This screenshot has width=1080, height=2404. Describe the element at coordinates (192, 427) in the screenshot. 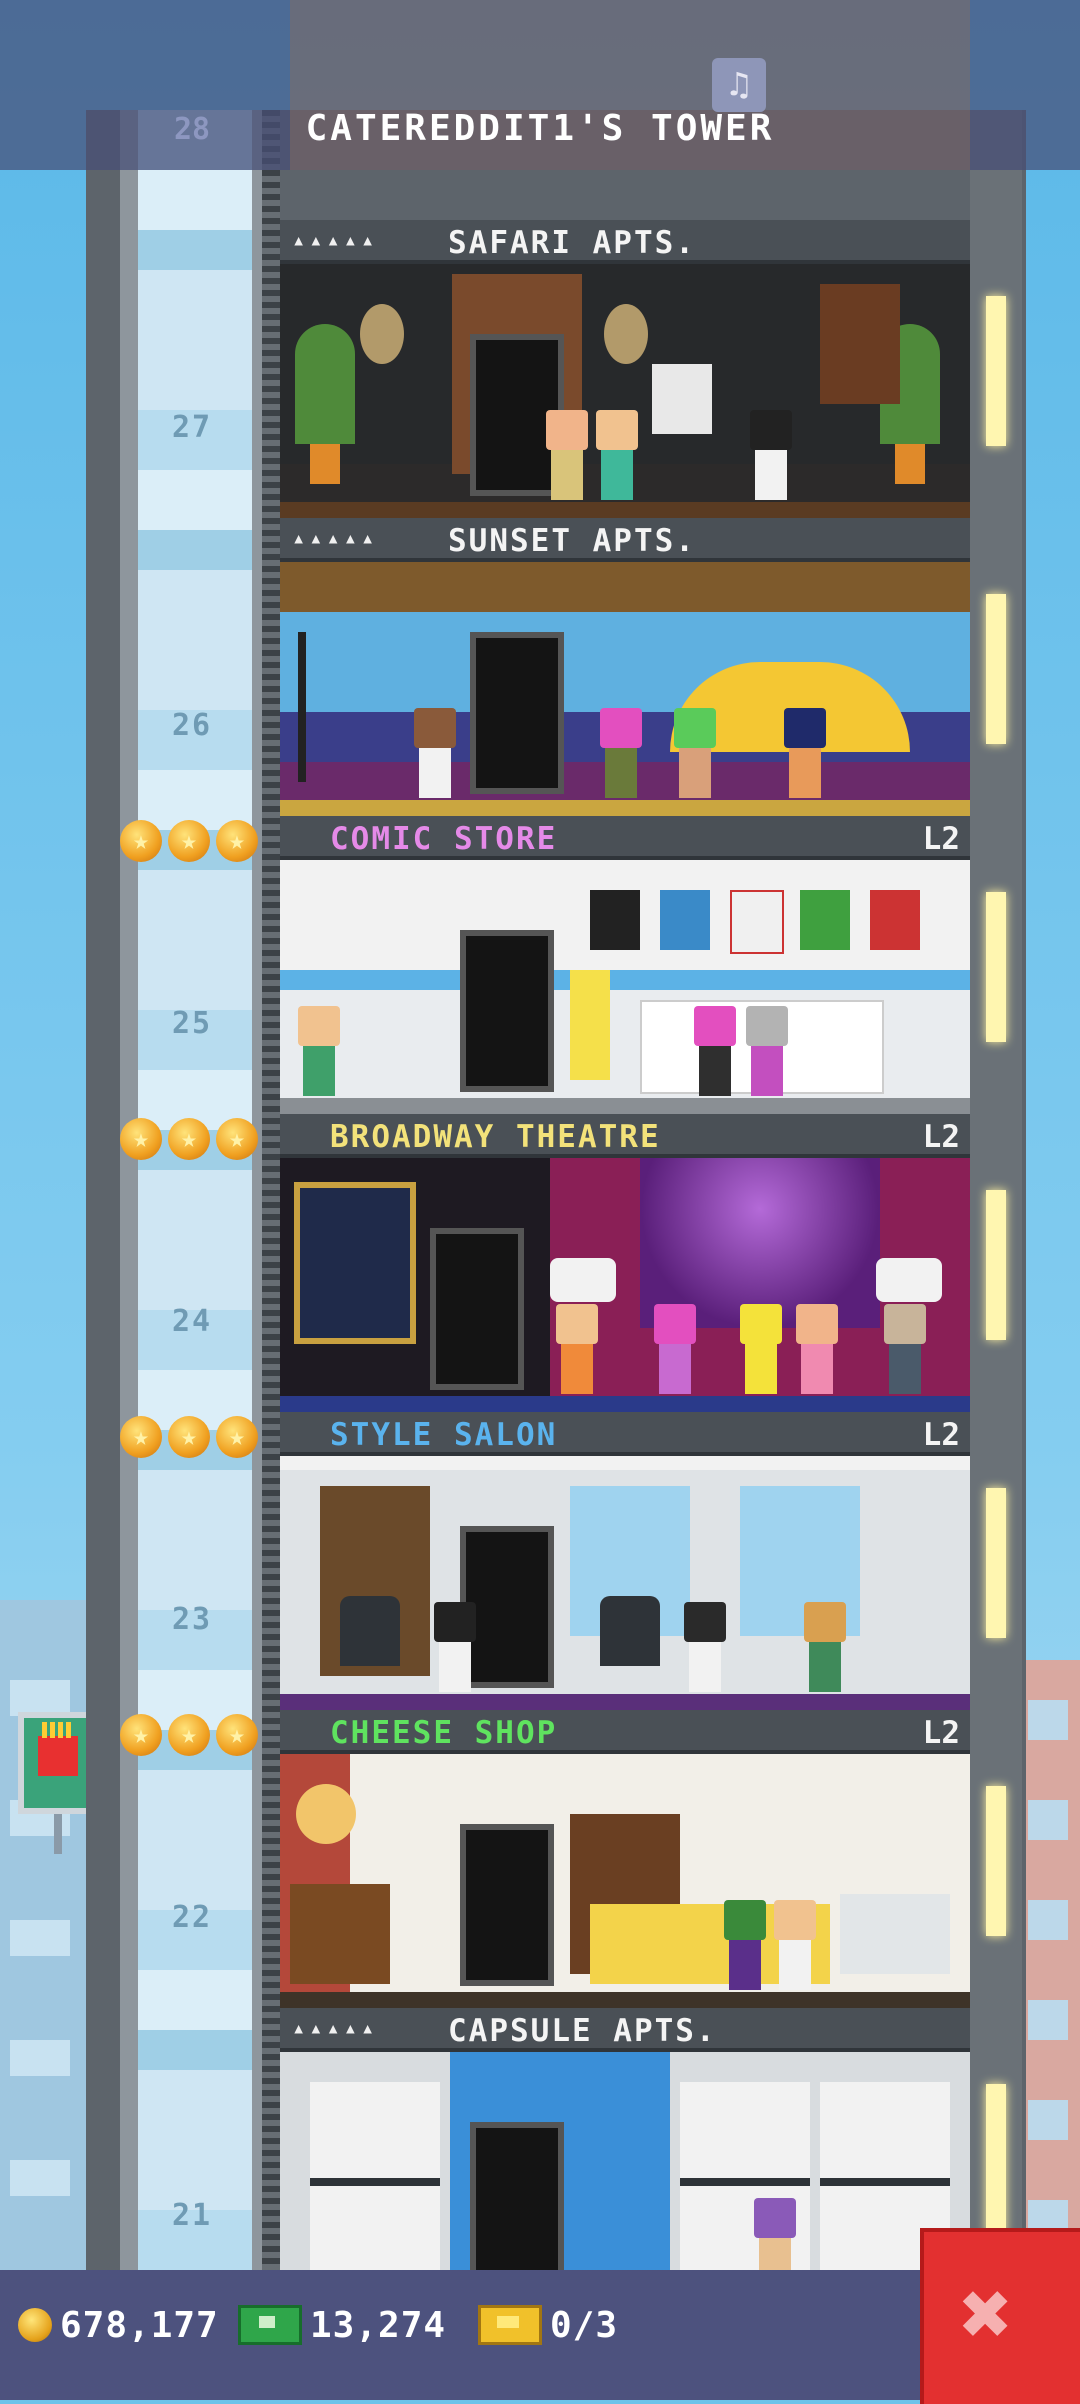

I see `floor-number: 27` at that location.